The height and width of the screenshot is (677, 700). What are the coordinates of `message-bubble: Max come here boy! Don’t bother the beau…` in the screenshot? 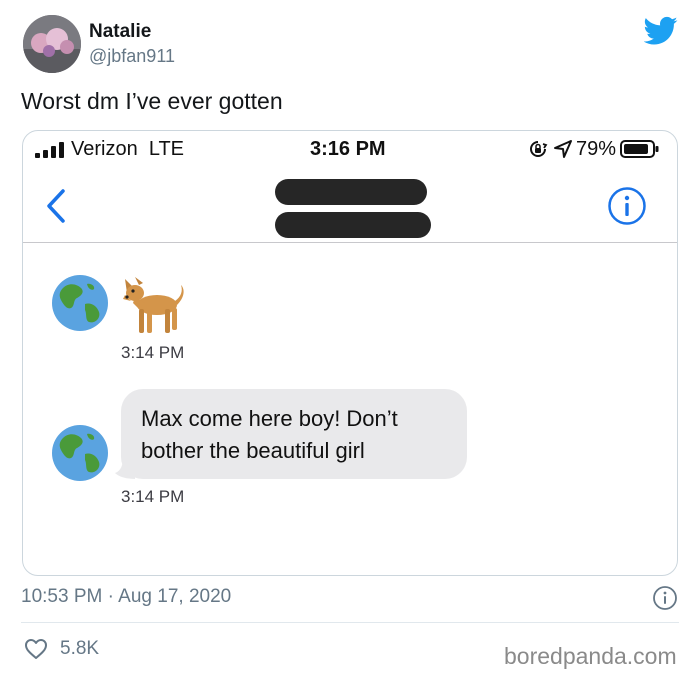 It's located at (294, 434).